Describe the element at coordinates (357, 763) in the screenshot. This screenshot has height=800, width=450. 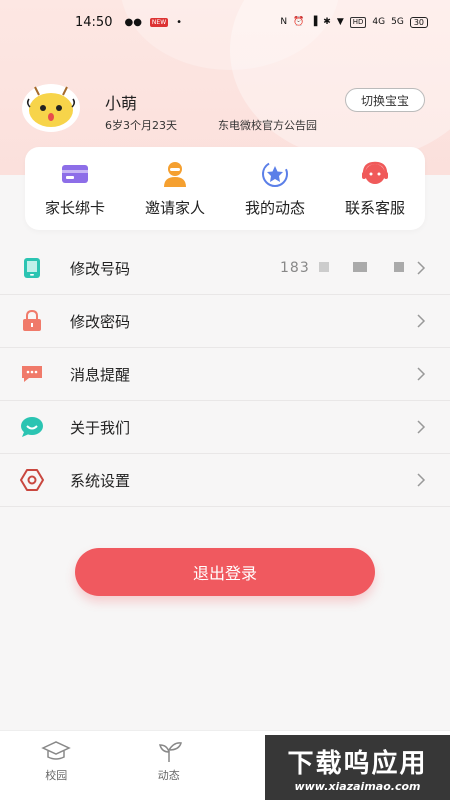
I see `watermark-title: 下载呜应用` at that location.